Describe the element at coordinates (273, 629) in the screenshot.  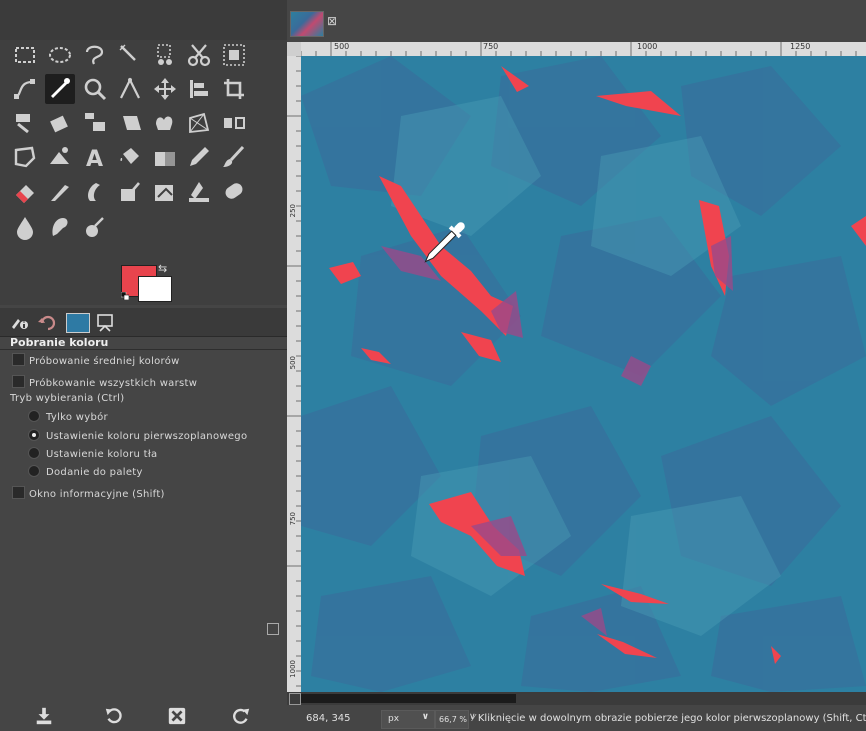
I see `panel-menu-icon` at that location.